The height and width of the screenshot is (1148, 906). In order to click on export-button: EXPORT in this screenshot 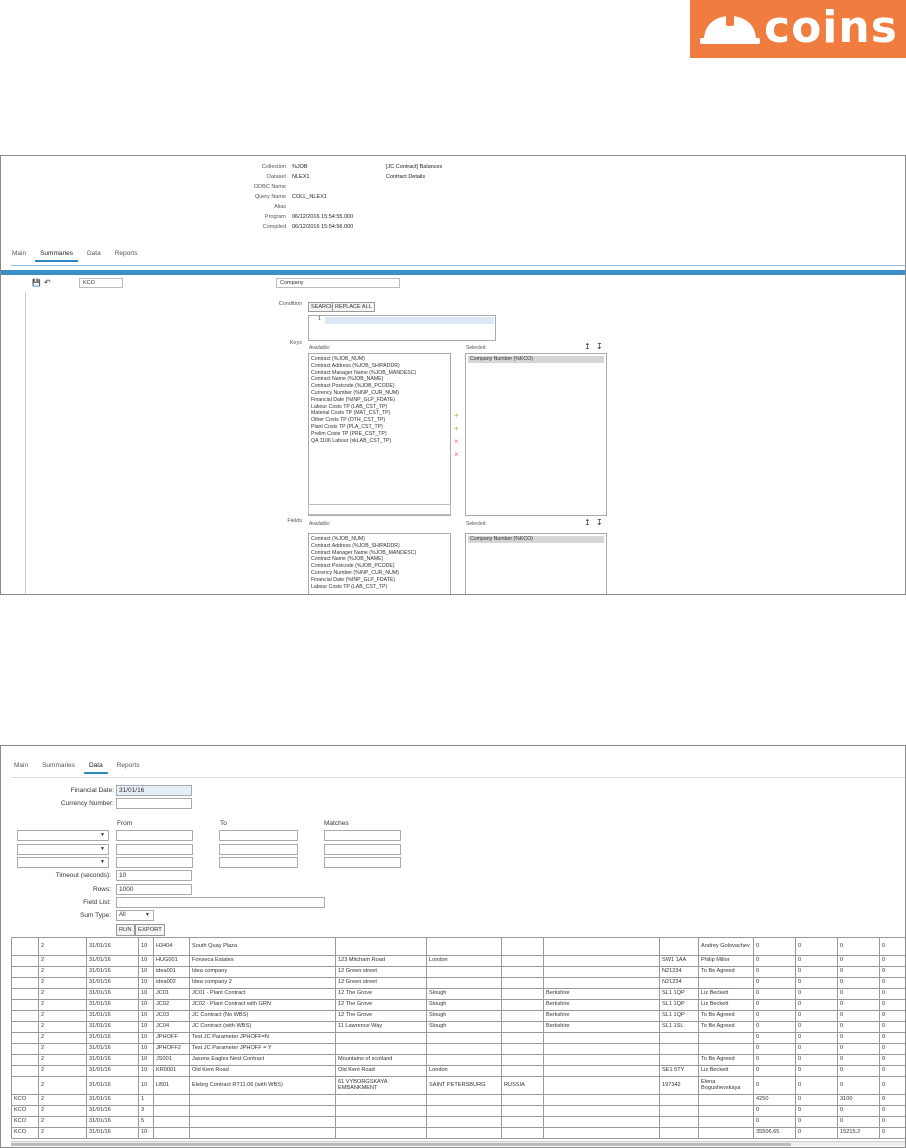, I will do `click(150, 930)`.